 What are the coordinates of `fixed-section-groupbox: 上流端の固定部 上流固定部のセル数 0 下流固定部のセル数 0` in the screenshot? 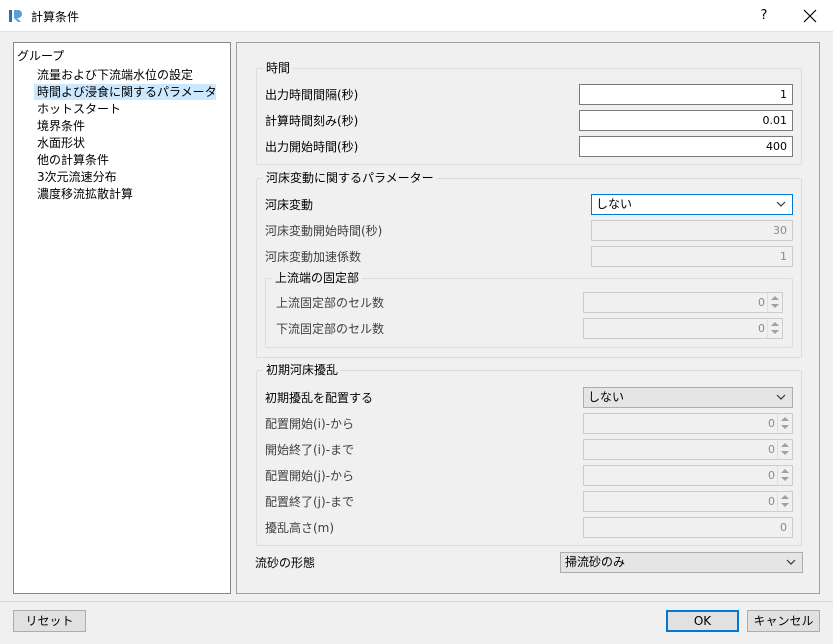 It's located at (529, 309).